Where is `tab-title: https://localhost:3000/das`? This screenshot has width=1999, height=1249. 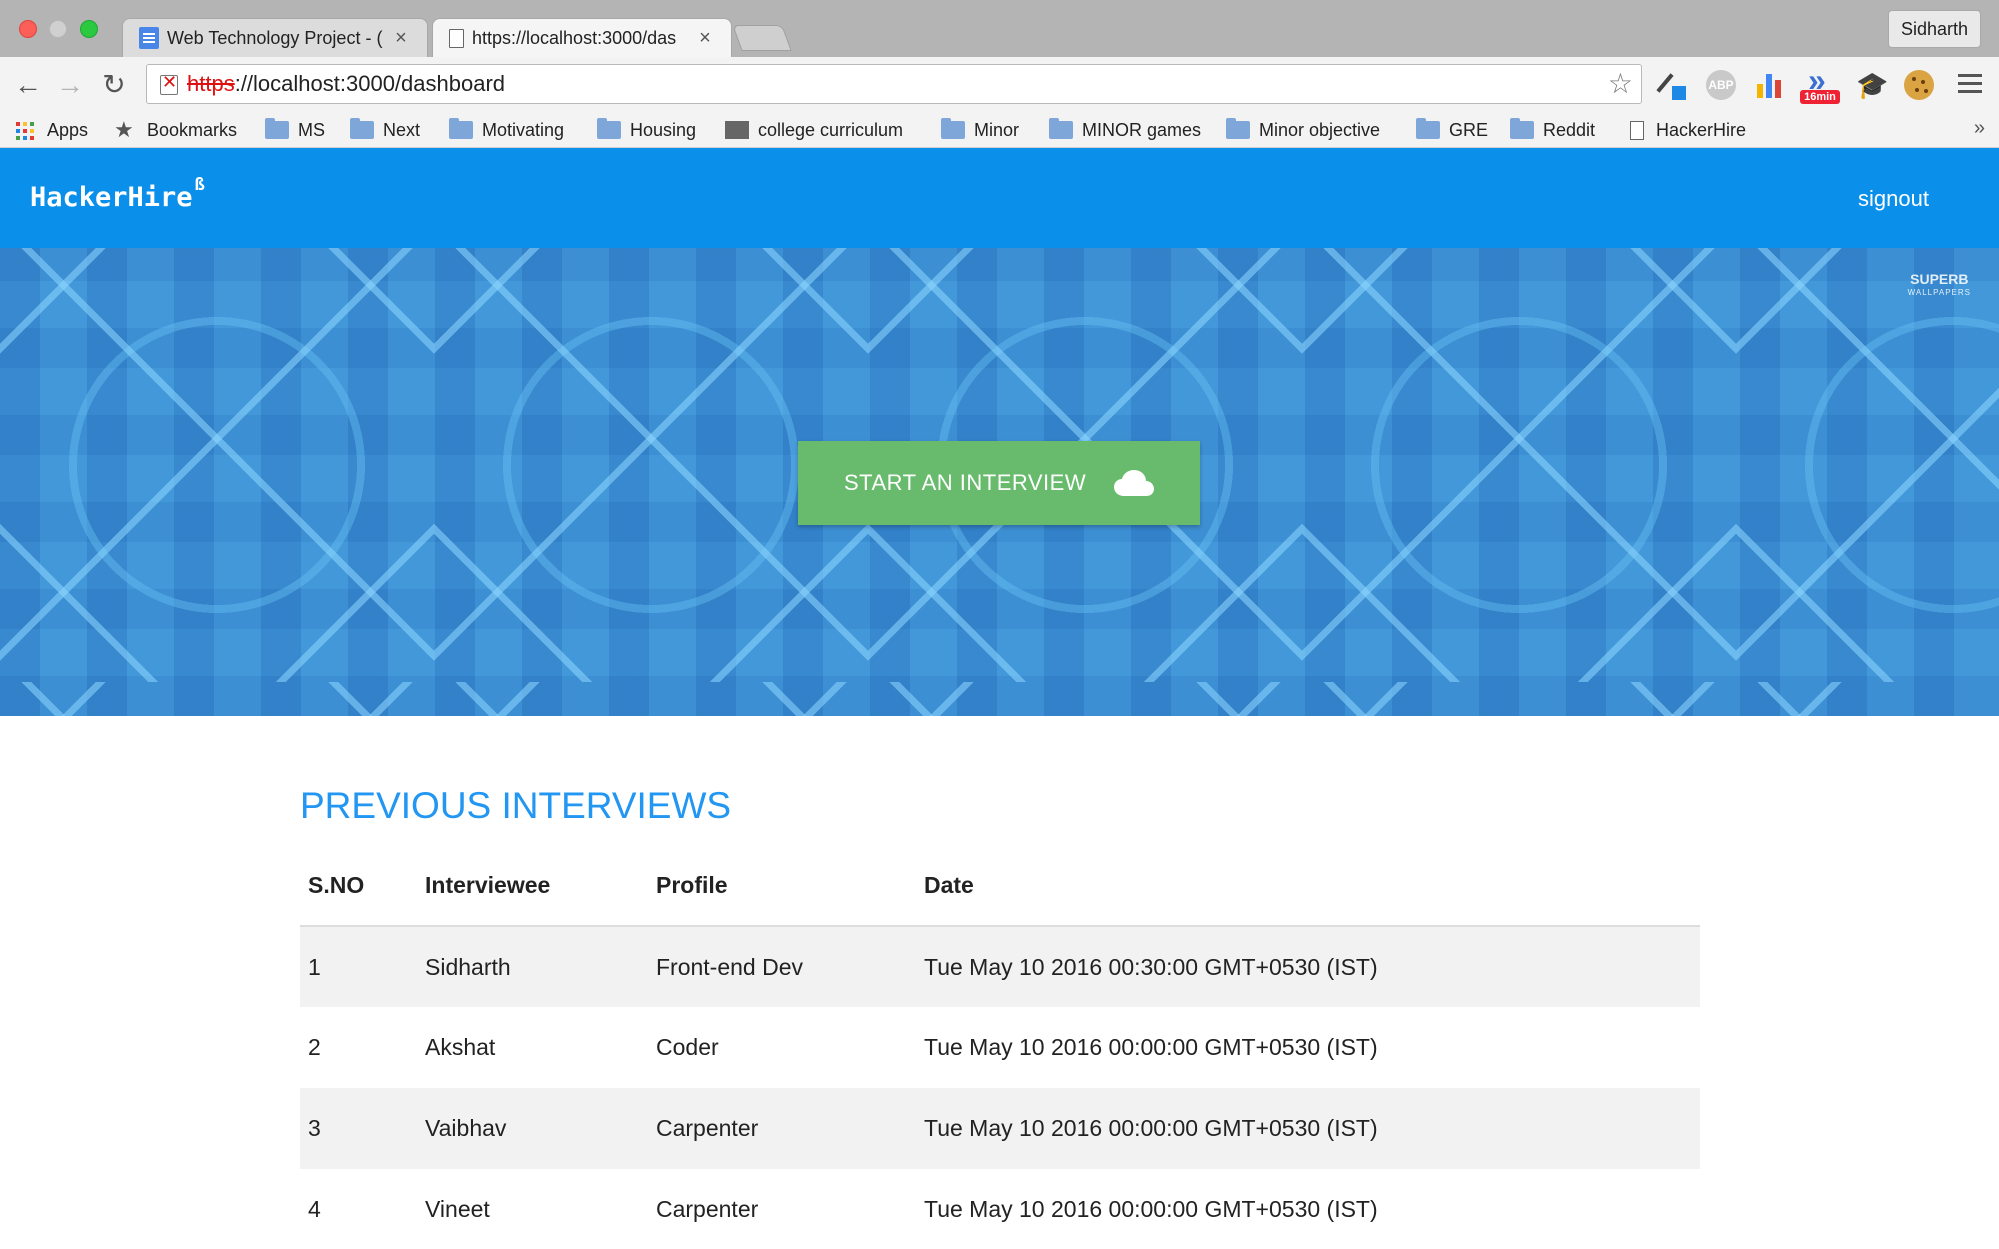 tab-title: https://localhost:3000/das is located at coordinates (574, 37).